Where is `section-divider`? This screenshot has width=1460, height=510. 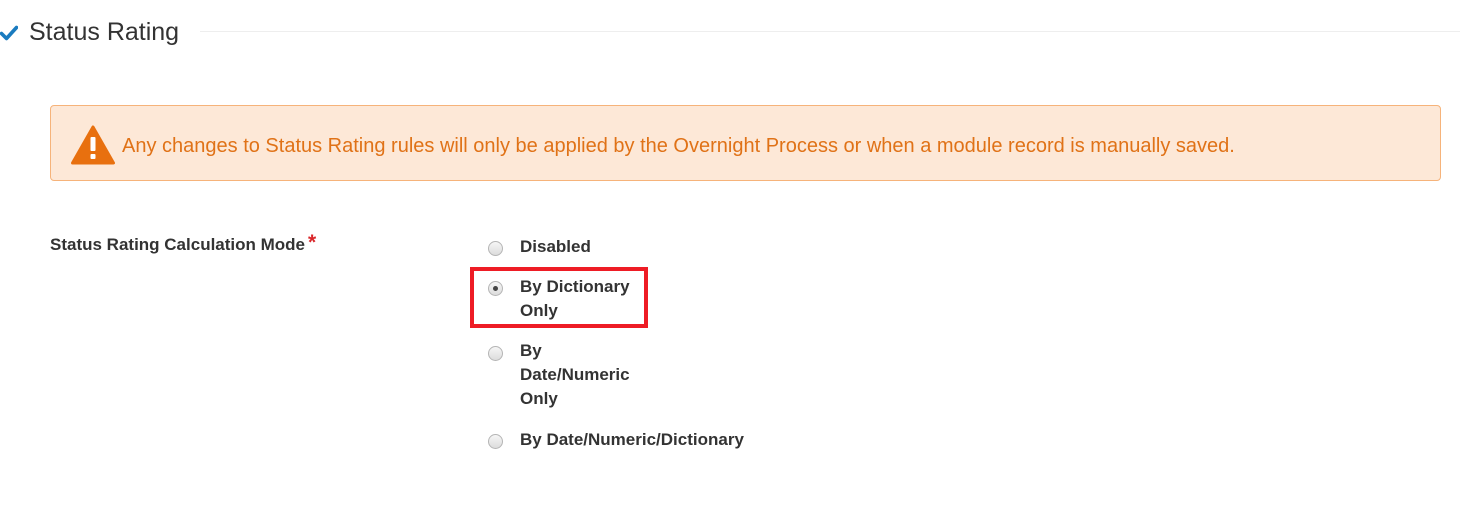
section-divider is located at coordinates (830, 31).